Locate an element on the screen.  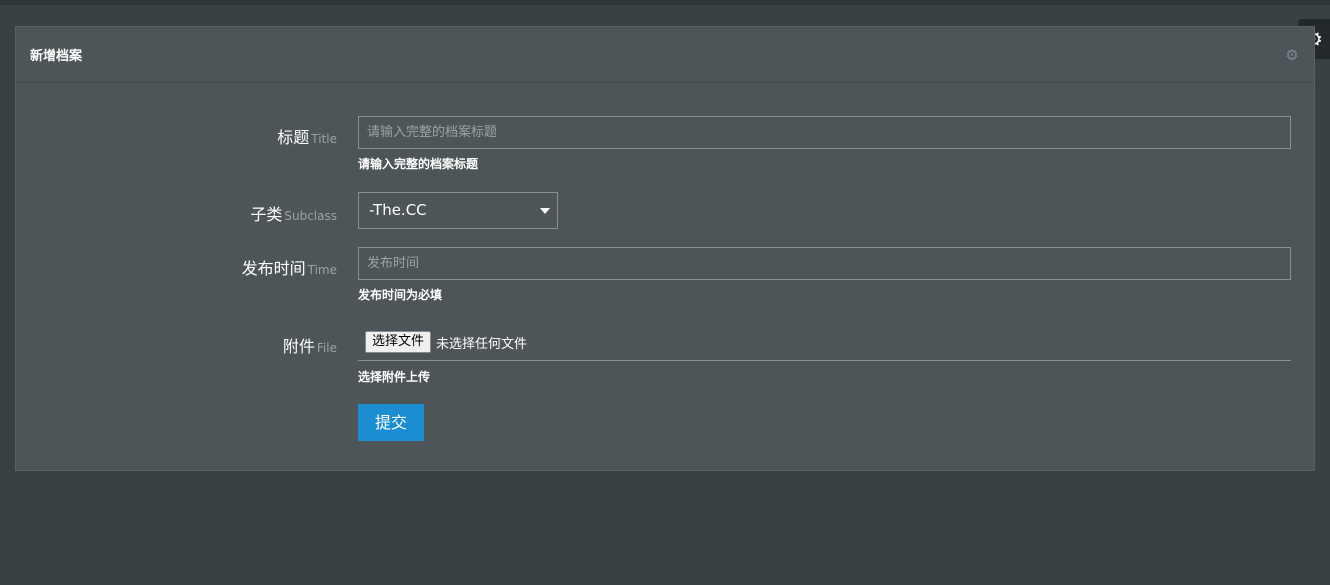
file-help: 选择附件上传 is located at coordinates (394, 377).